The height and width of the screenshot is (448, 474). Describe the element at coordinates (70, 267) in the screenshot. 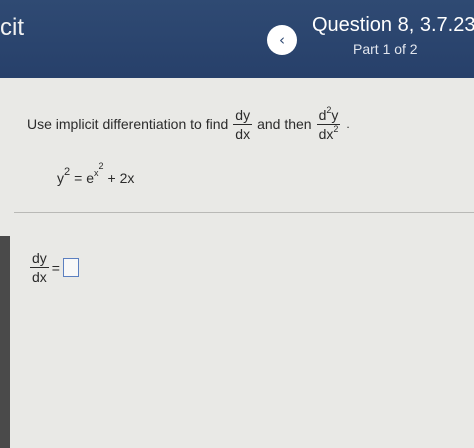

I see `answer-input-box` at that location.